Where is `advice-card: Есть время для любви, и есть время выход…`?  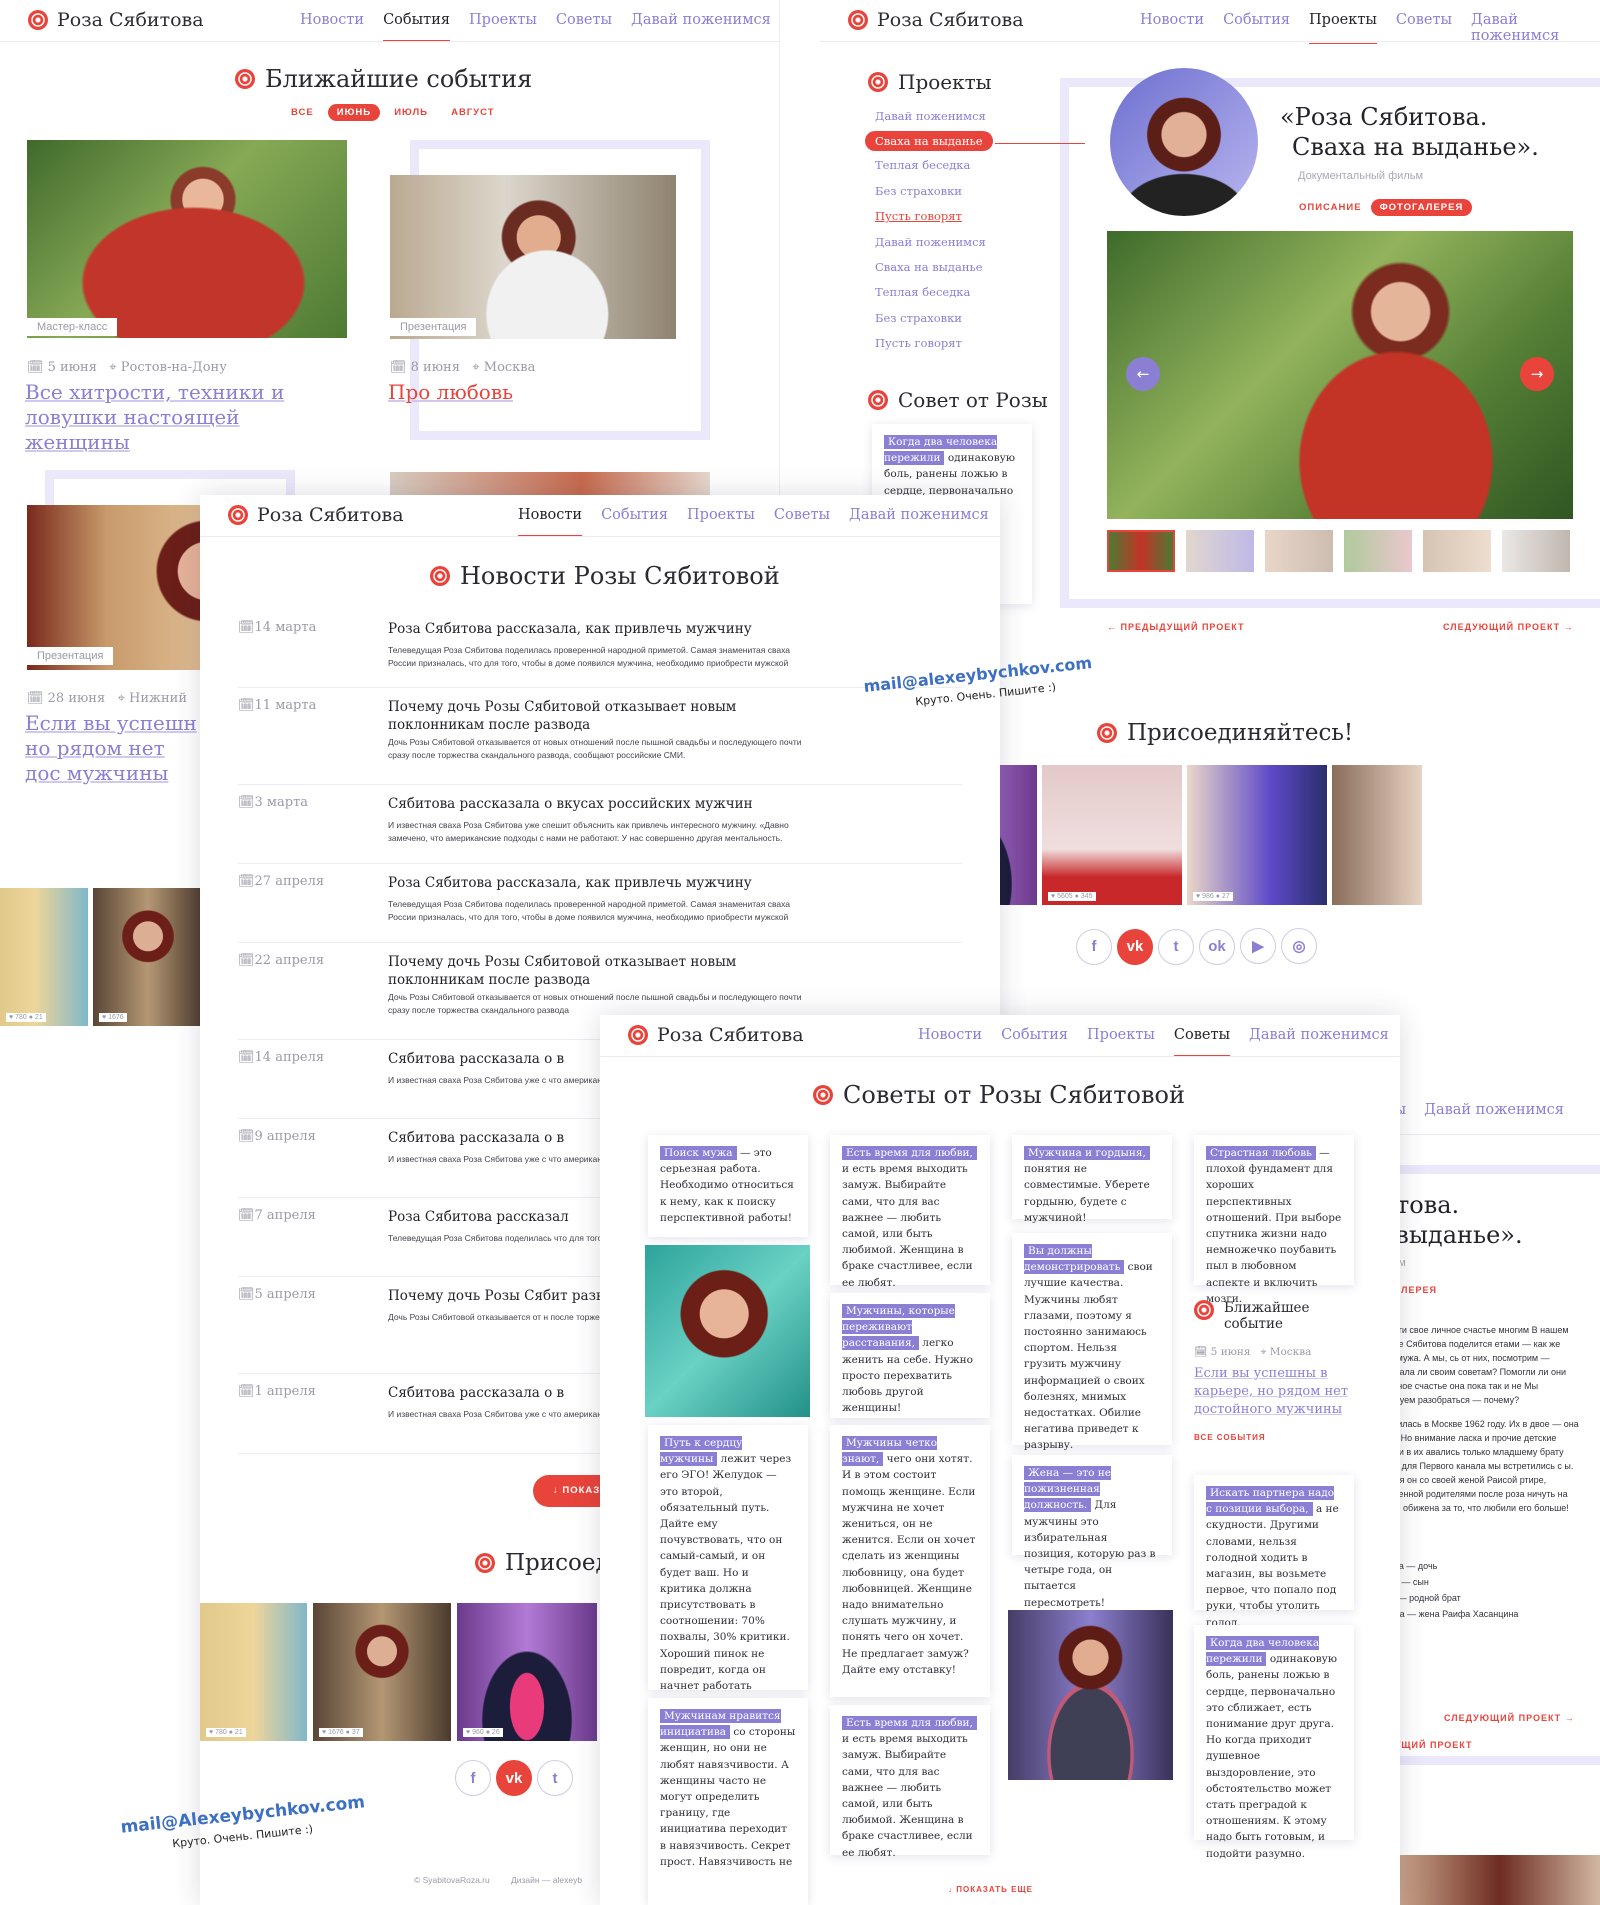 advice-card: Есть время для любви, и есть время выход… is located at coordinates (910, 1782).